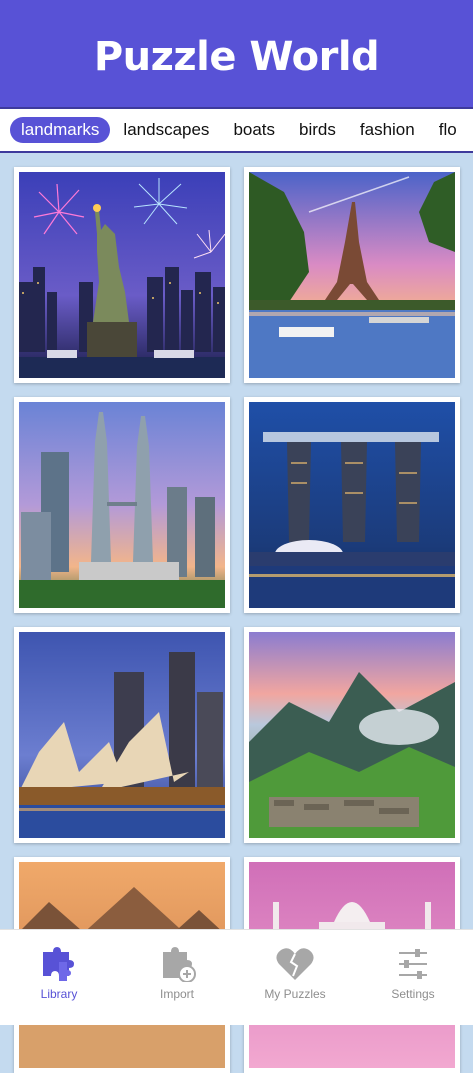 The width and height of the screenshot is (473, 1073). I want to click on puzzle-card-petronas-towers, so click(122, 505).